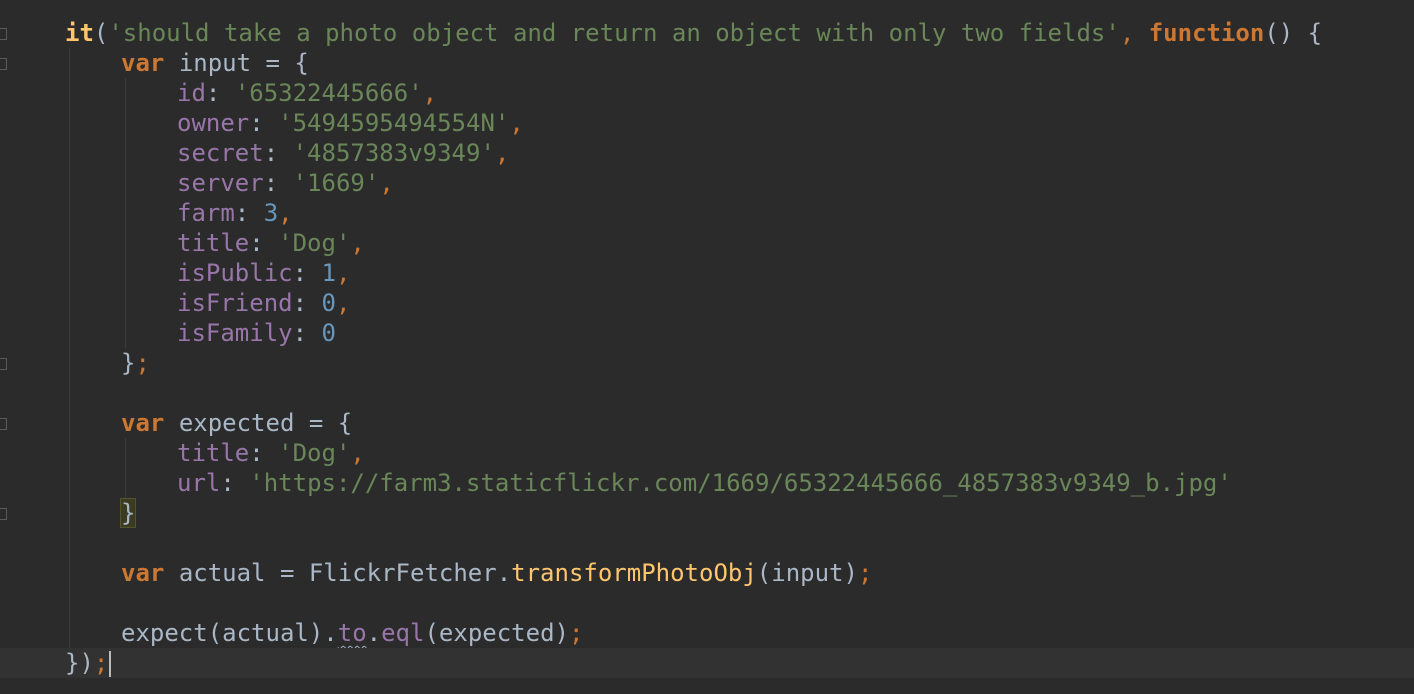 The height and width of the screenshot is (694, 1414). I want to click on text-caret, so click(110, 664).